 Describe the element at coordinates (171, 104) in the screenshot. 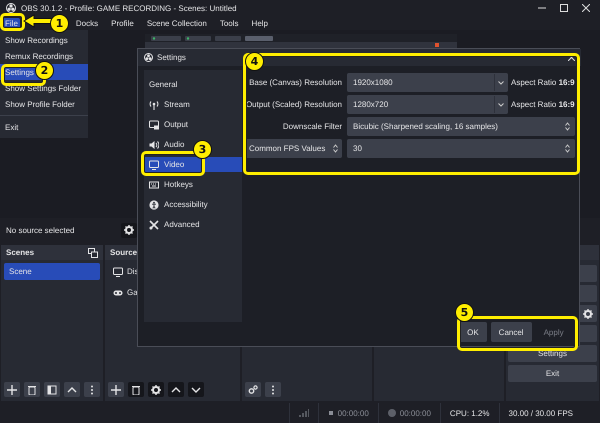

I see `sidebar-item: Stream` at that location.